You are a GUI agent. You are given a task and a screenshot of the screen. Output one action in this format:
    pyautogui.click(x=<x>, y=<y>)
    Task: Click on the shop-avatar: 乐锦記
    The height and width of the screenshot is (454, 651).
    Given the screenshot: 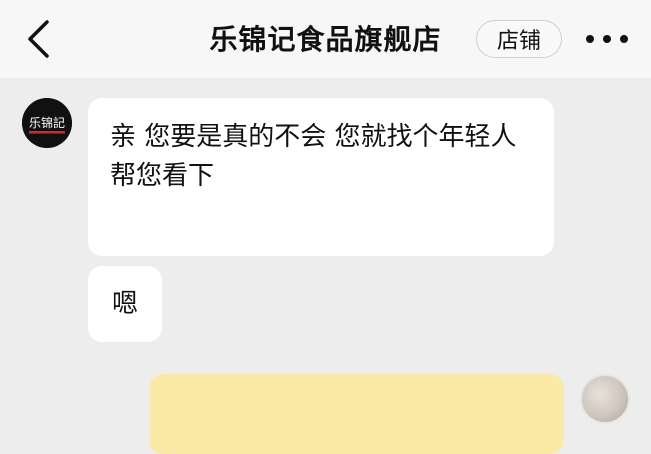 What is the action you would take?
    pyautogui.click(x=47, y=123)
    